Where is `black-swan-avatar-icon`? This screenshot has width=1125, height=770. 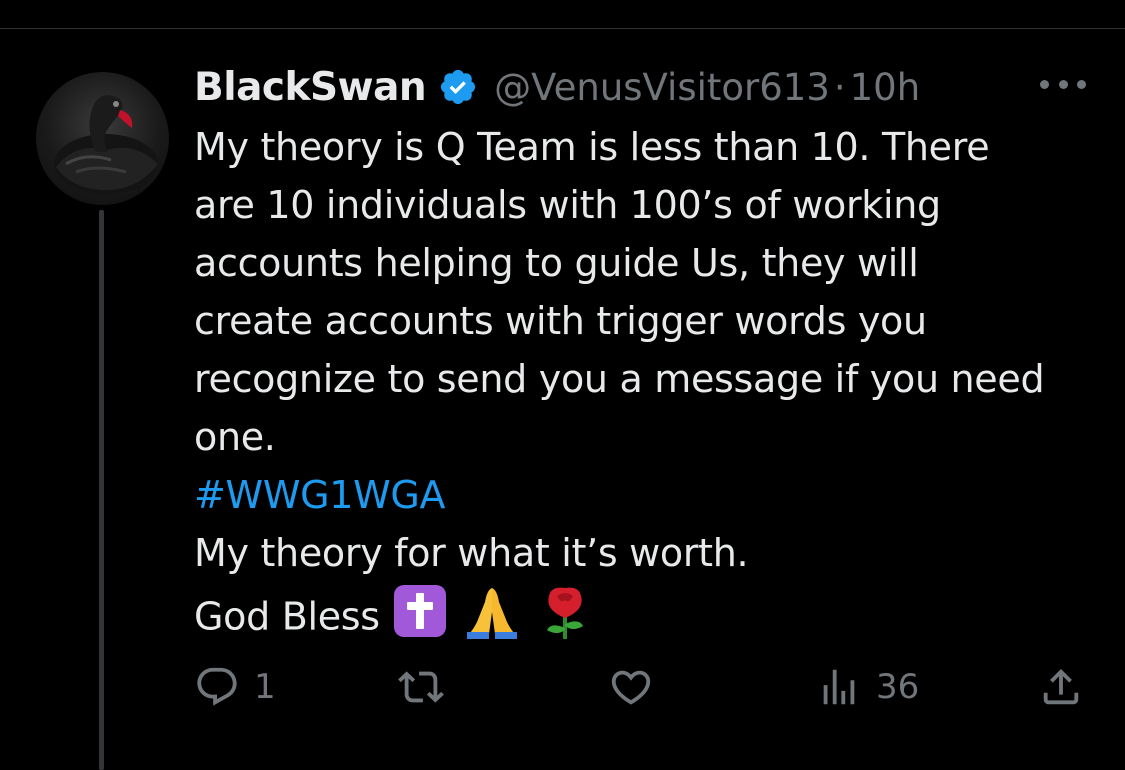 black-swan-avatar-icon is located at coordinates (106, 144).